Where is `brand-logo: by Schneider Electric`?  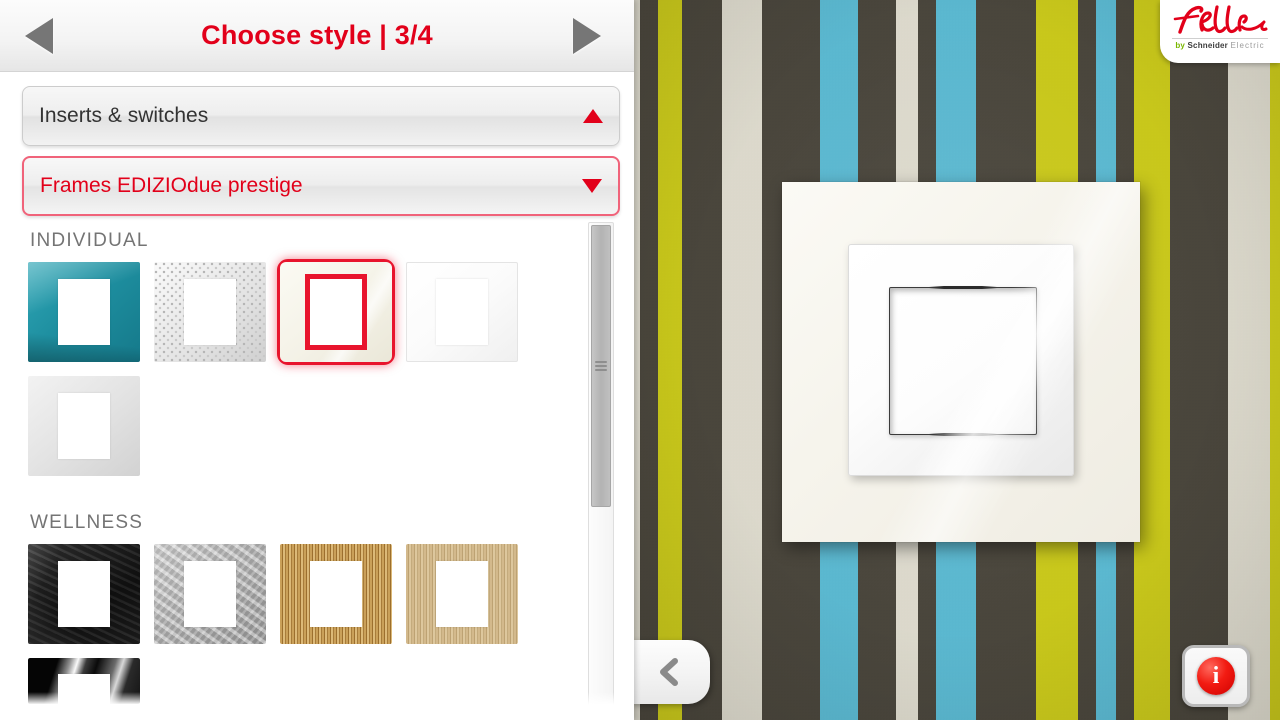
brand-logo: by Schneider Electric is located at coordinates (1220, 31).